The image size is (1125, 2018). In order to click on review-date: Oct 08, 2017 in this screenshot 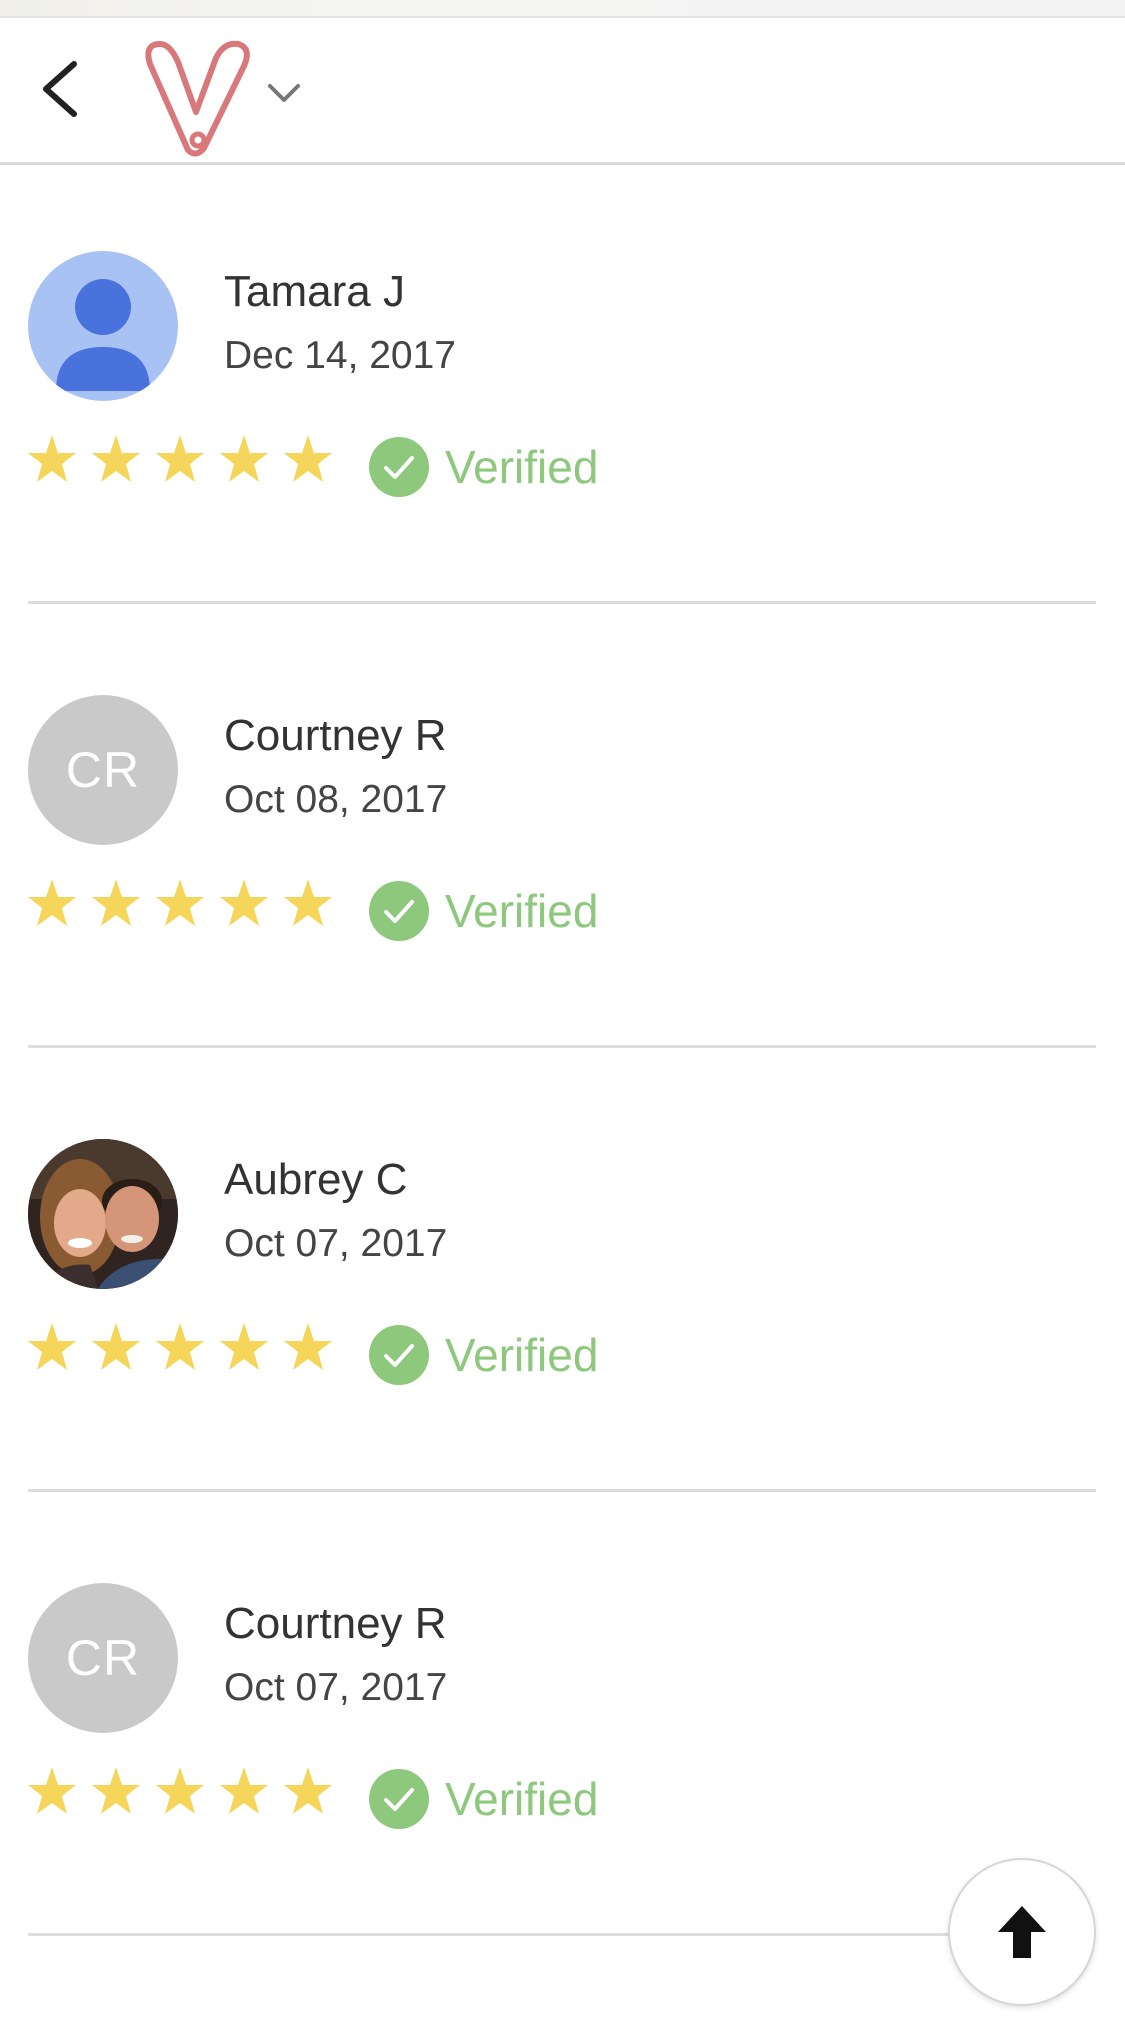, I will do `click(336, 799)`.